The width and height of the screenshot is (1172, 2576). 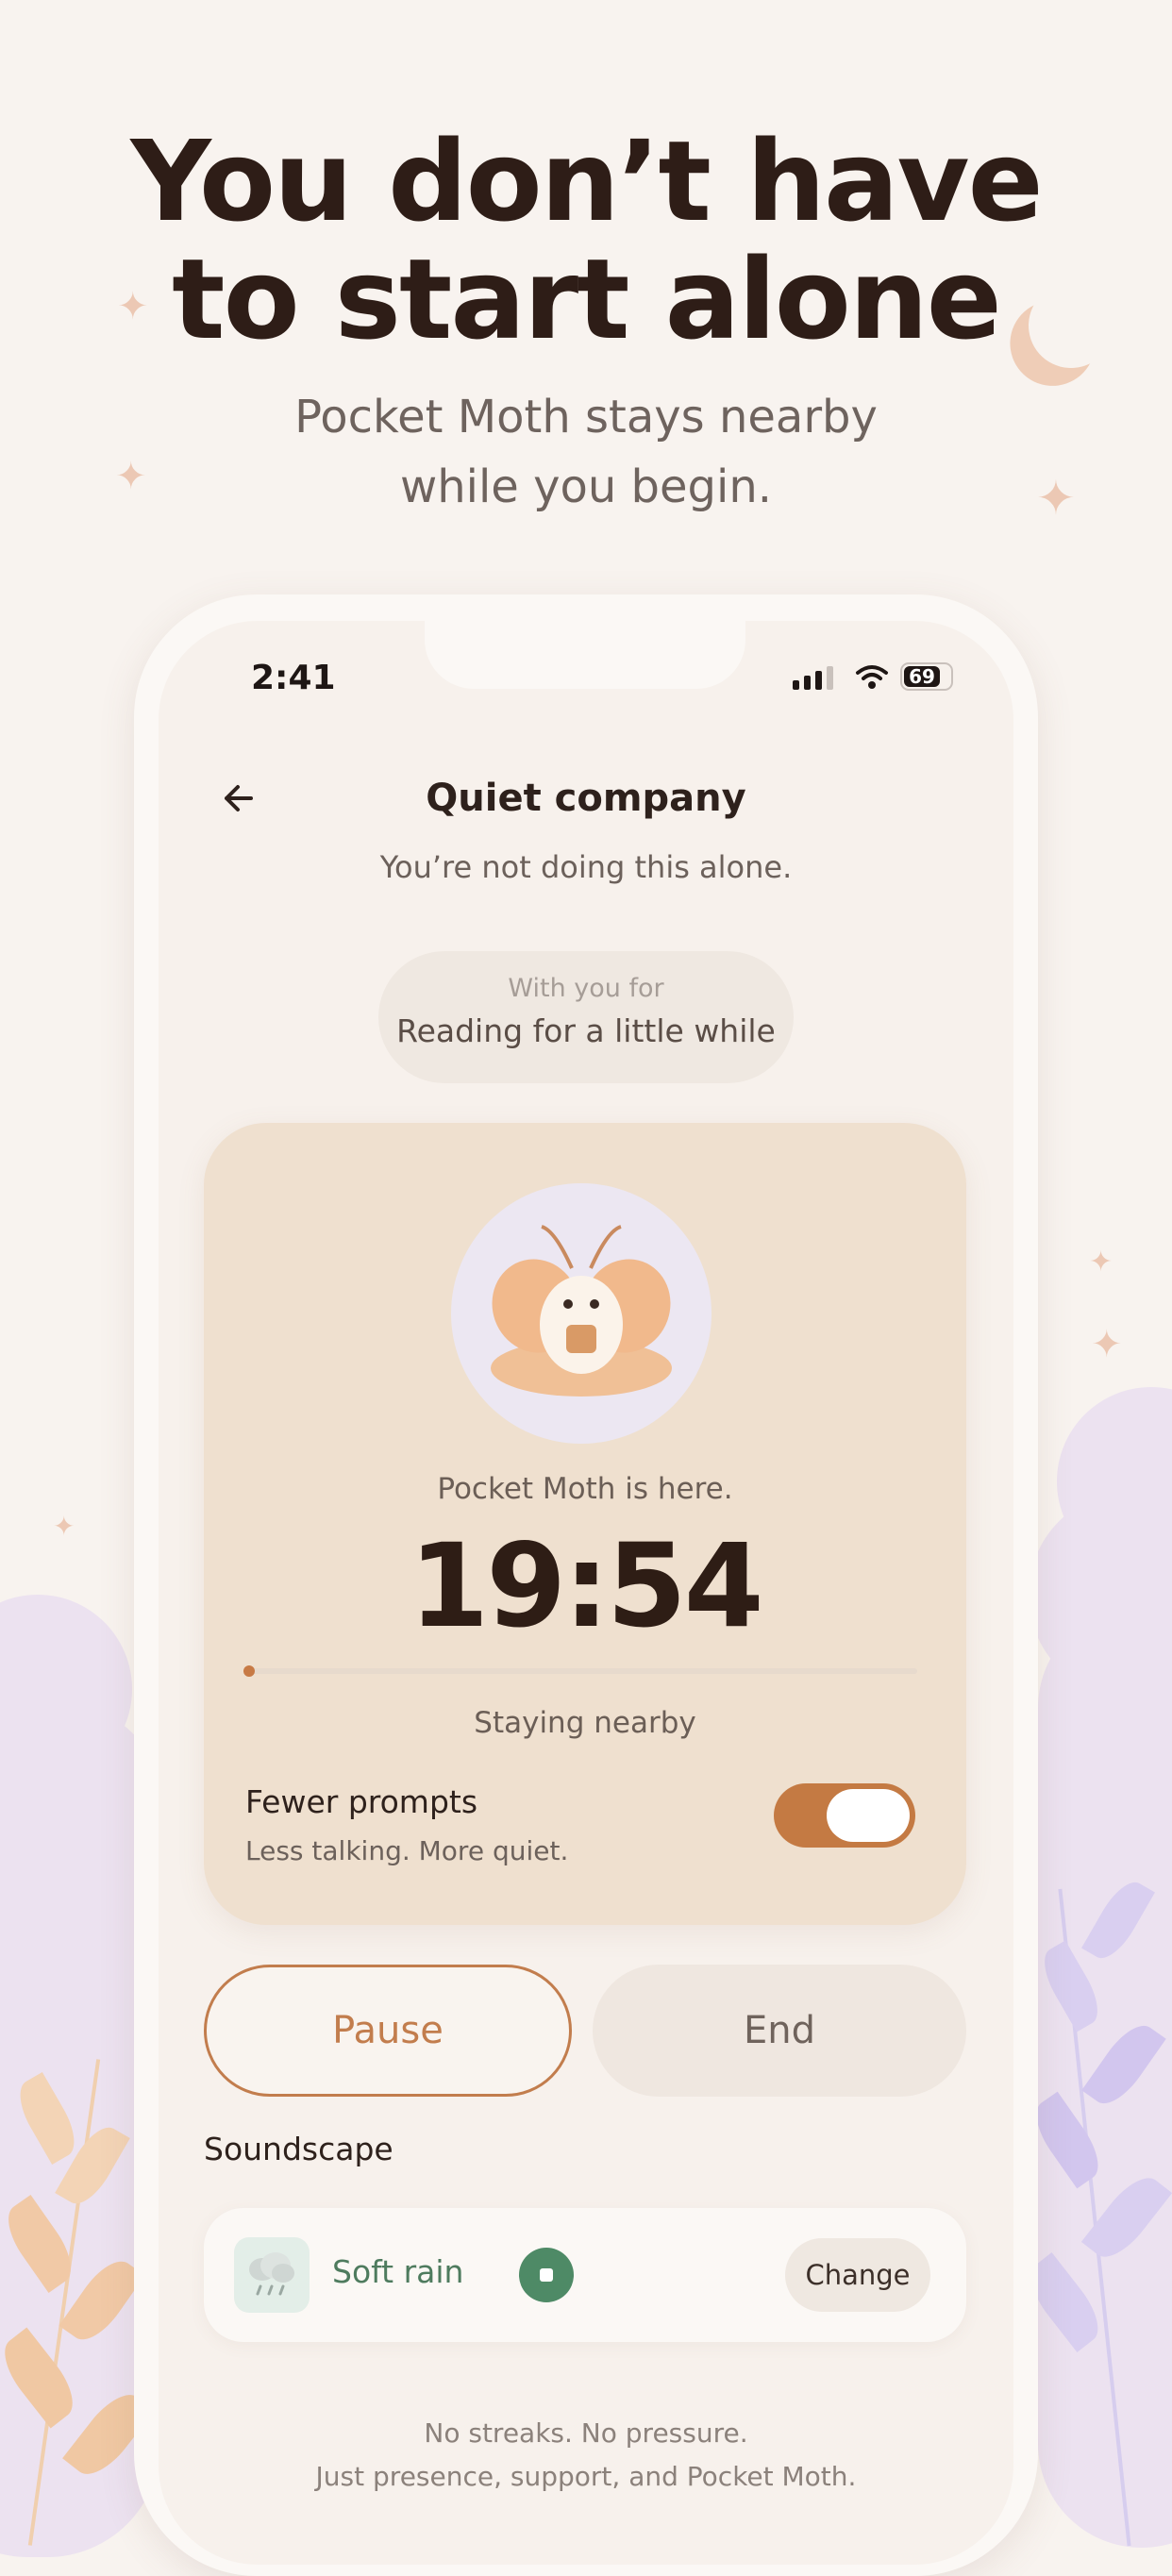 What do you see at coordinates (872, 677) in the screenshot?
I see `wifi-icon` at bounding box center [872, 677].